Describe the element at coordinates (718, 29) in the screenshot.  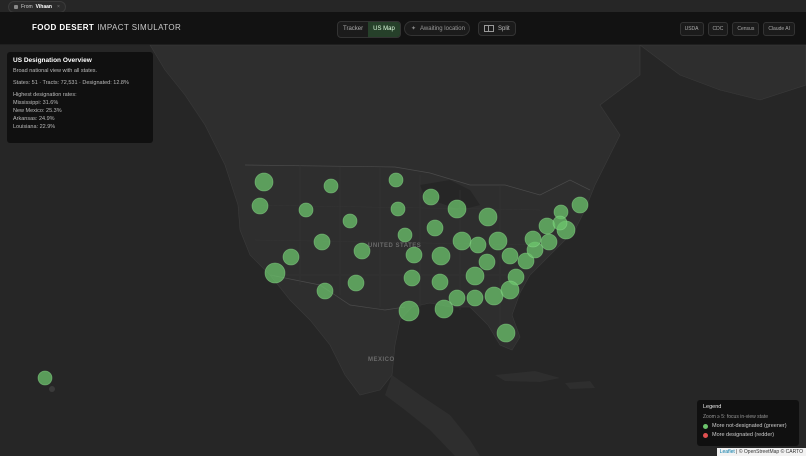
I see `source-cdc-button: CDC` at that location.